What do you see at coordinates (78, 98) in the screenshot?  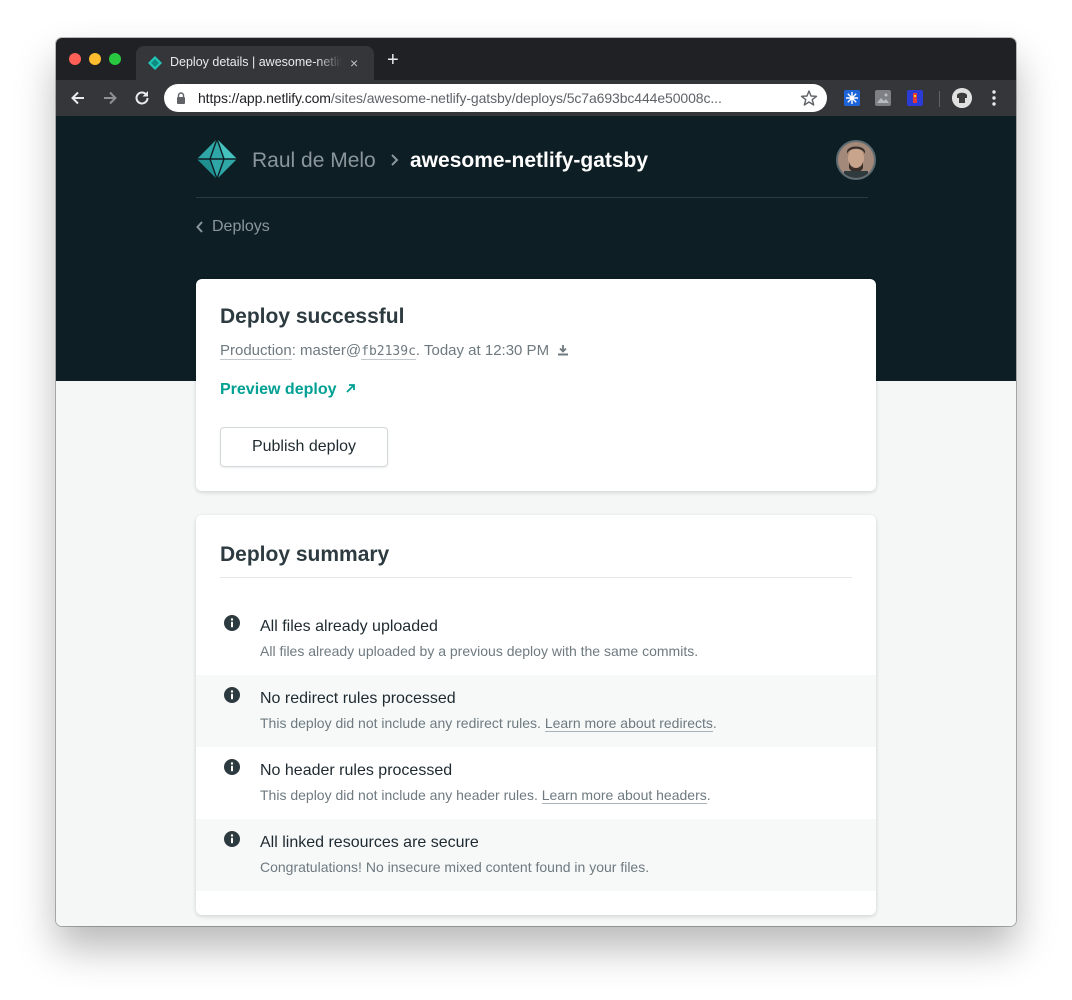 I see `back-arrow-icon` at bounding box center [78, 98].